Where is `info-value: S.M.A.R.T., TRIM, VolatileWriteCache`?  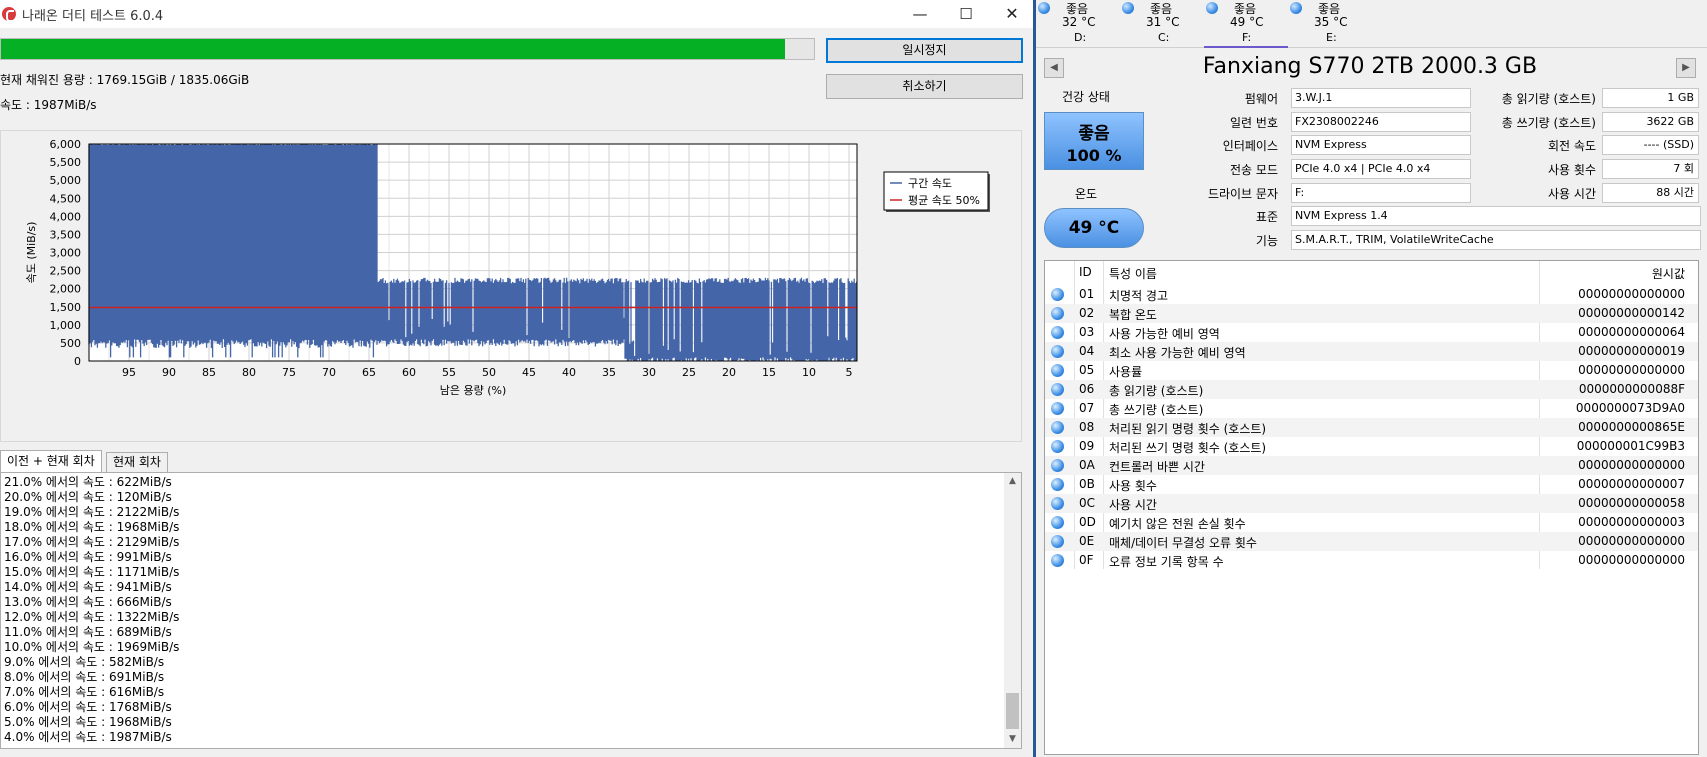 info-value: S.M.A.R.T., TRIM, VolatileWriteCache is located at coordinates (1496, 240).